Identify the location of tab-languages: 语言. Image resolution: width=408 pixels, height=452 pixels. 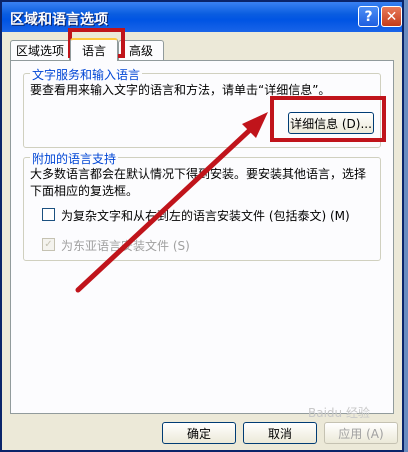
(94, 49).